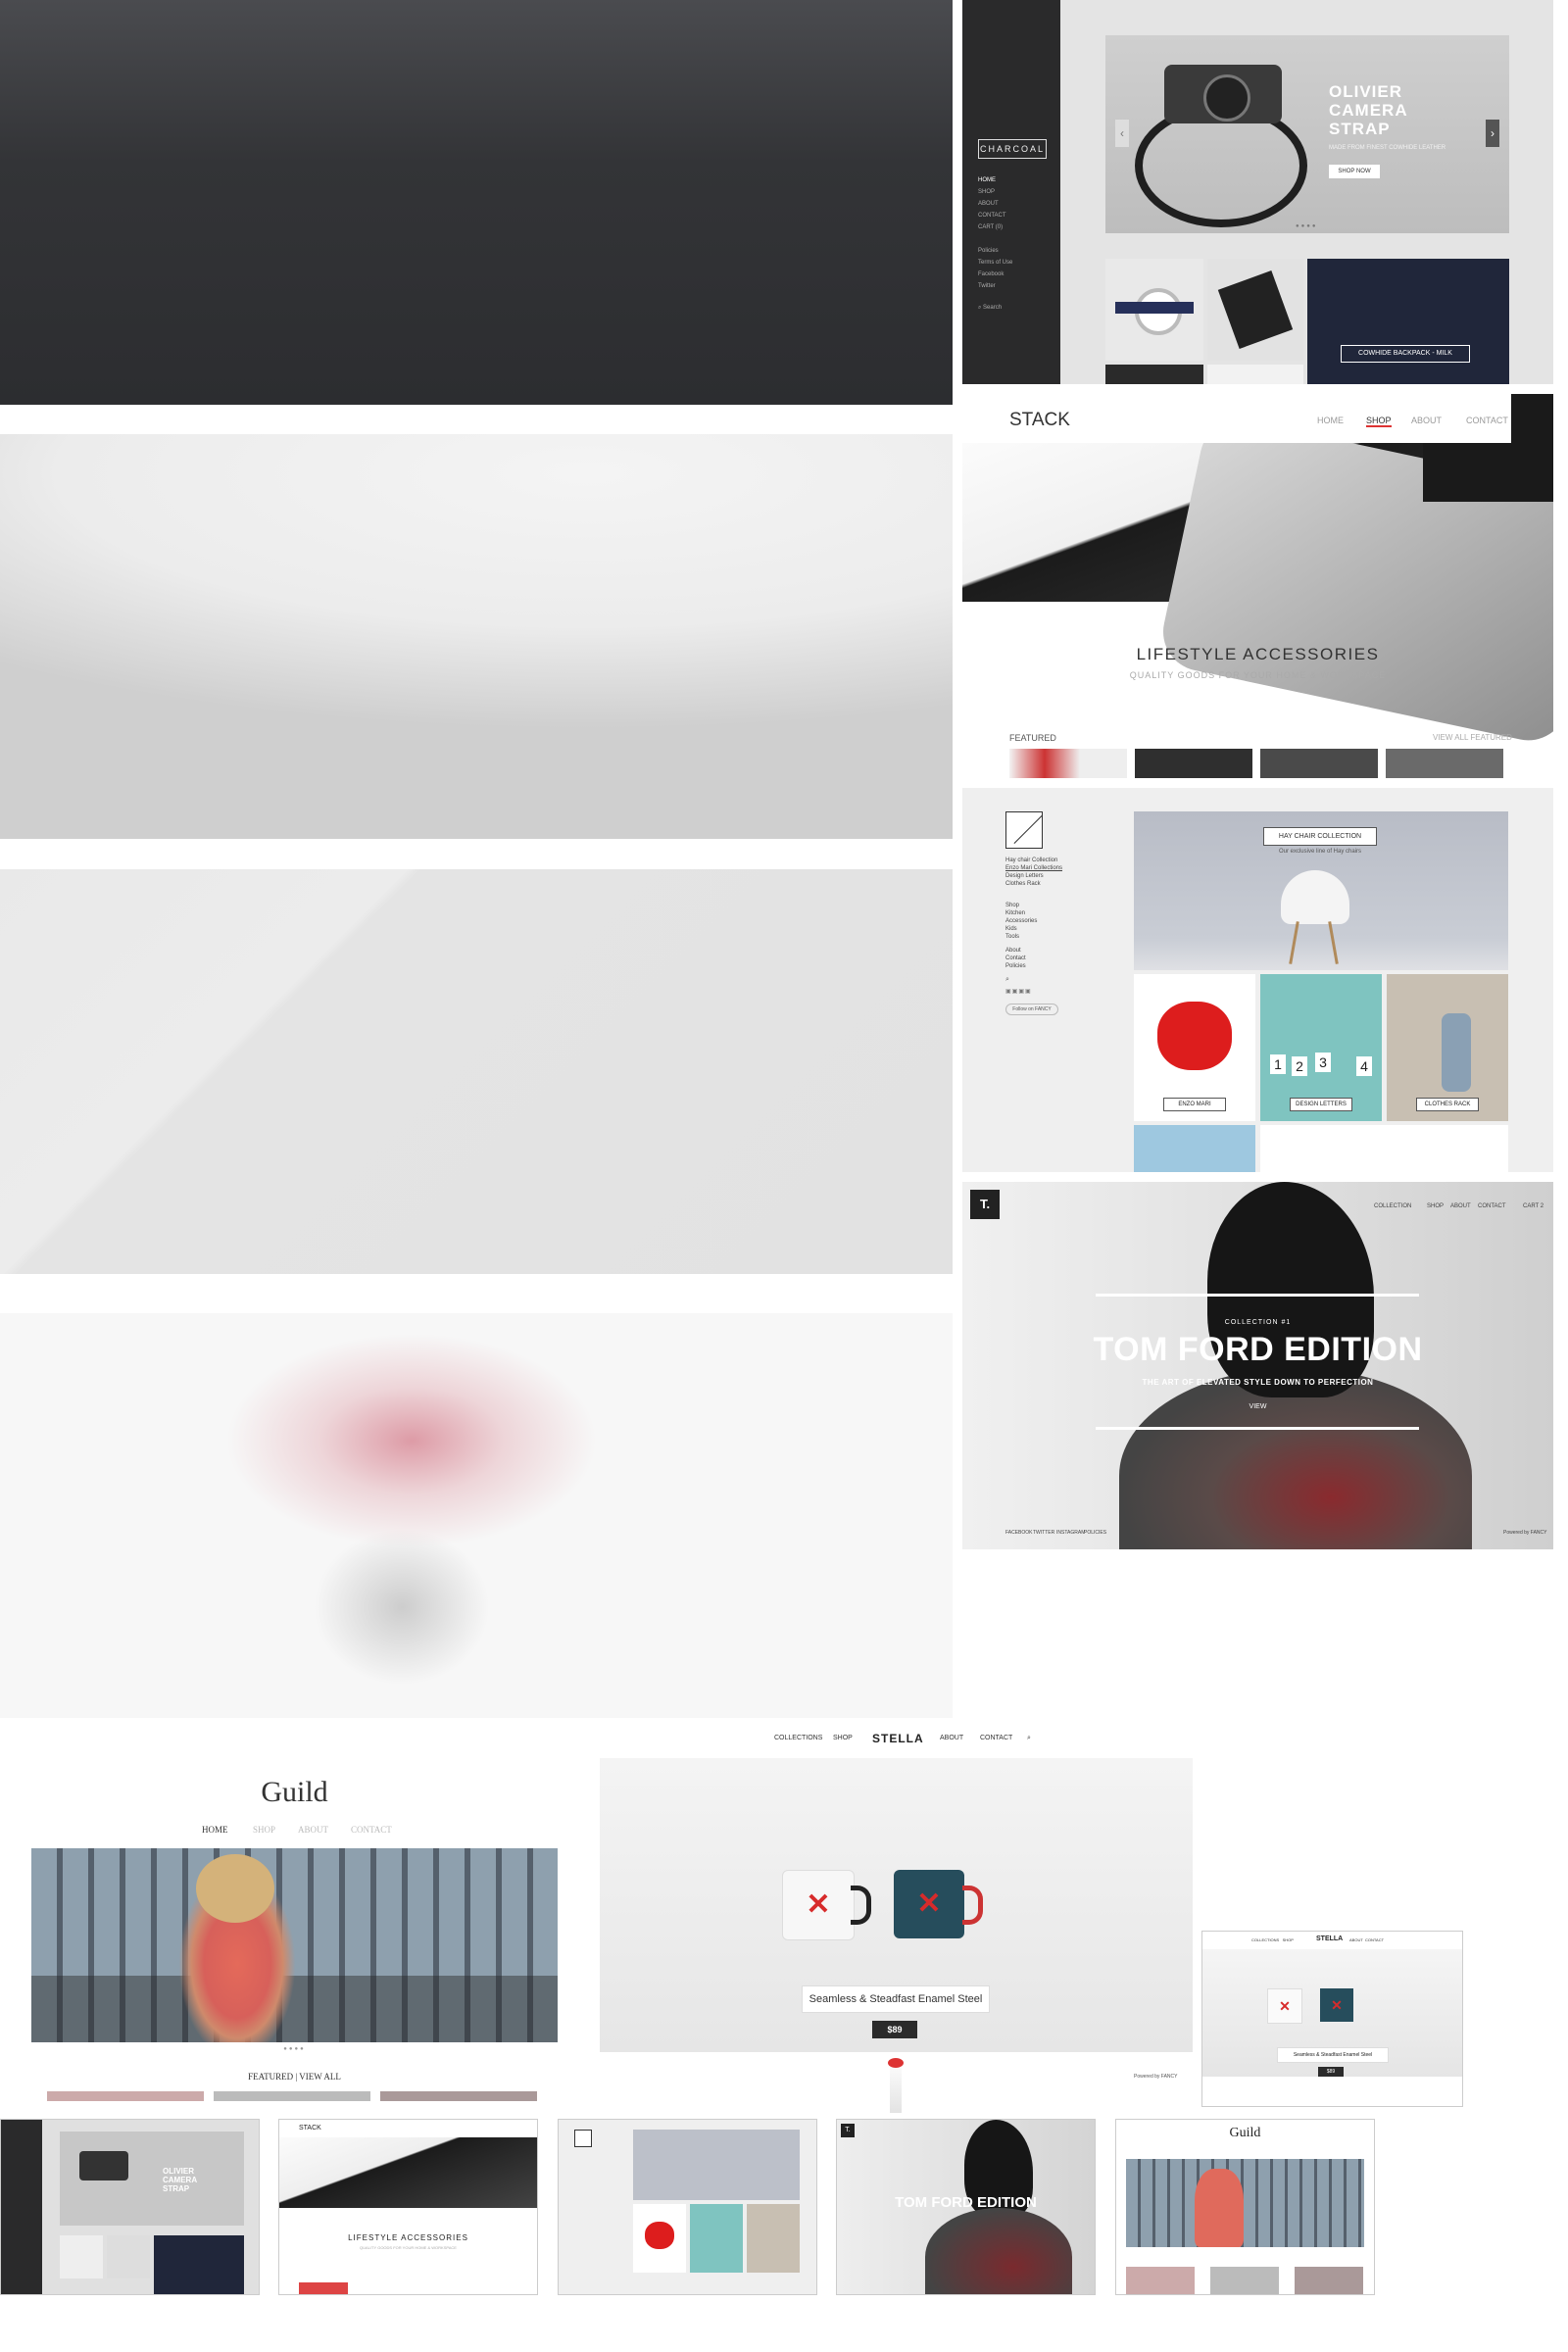 Image resolution: width=1568 pixels, height=2352 pixels. What do you see at coordinates (1033, 884) in the screenshot?
I see `hay-nav-item: Clothes Rack` at bounding box center [1033, 884].